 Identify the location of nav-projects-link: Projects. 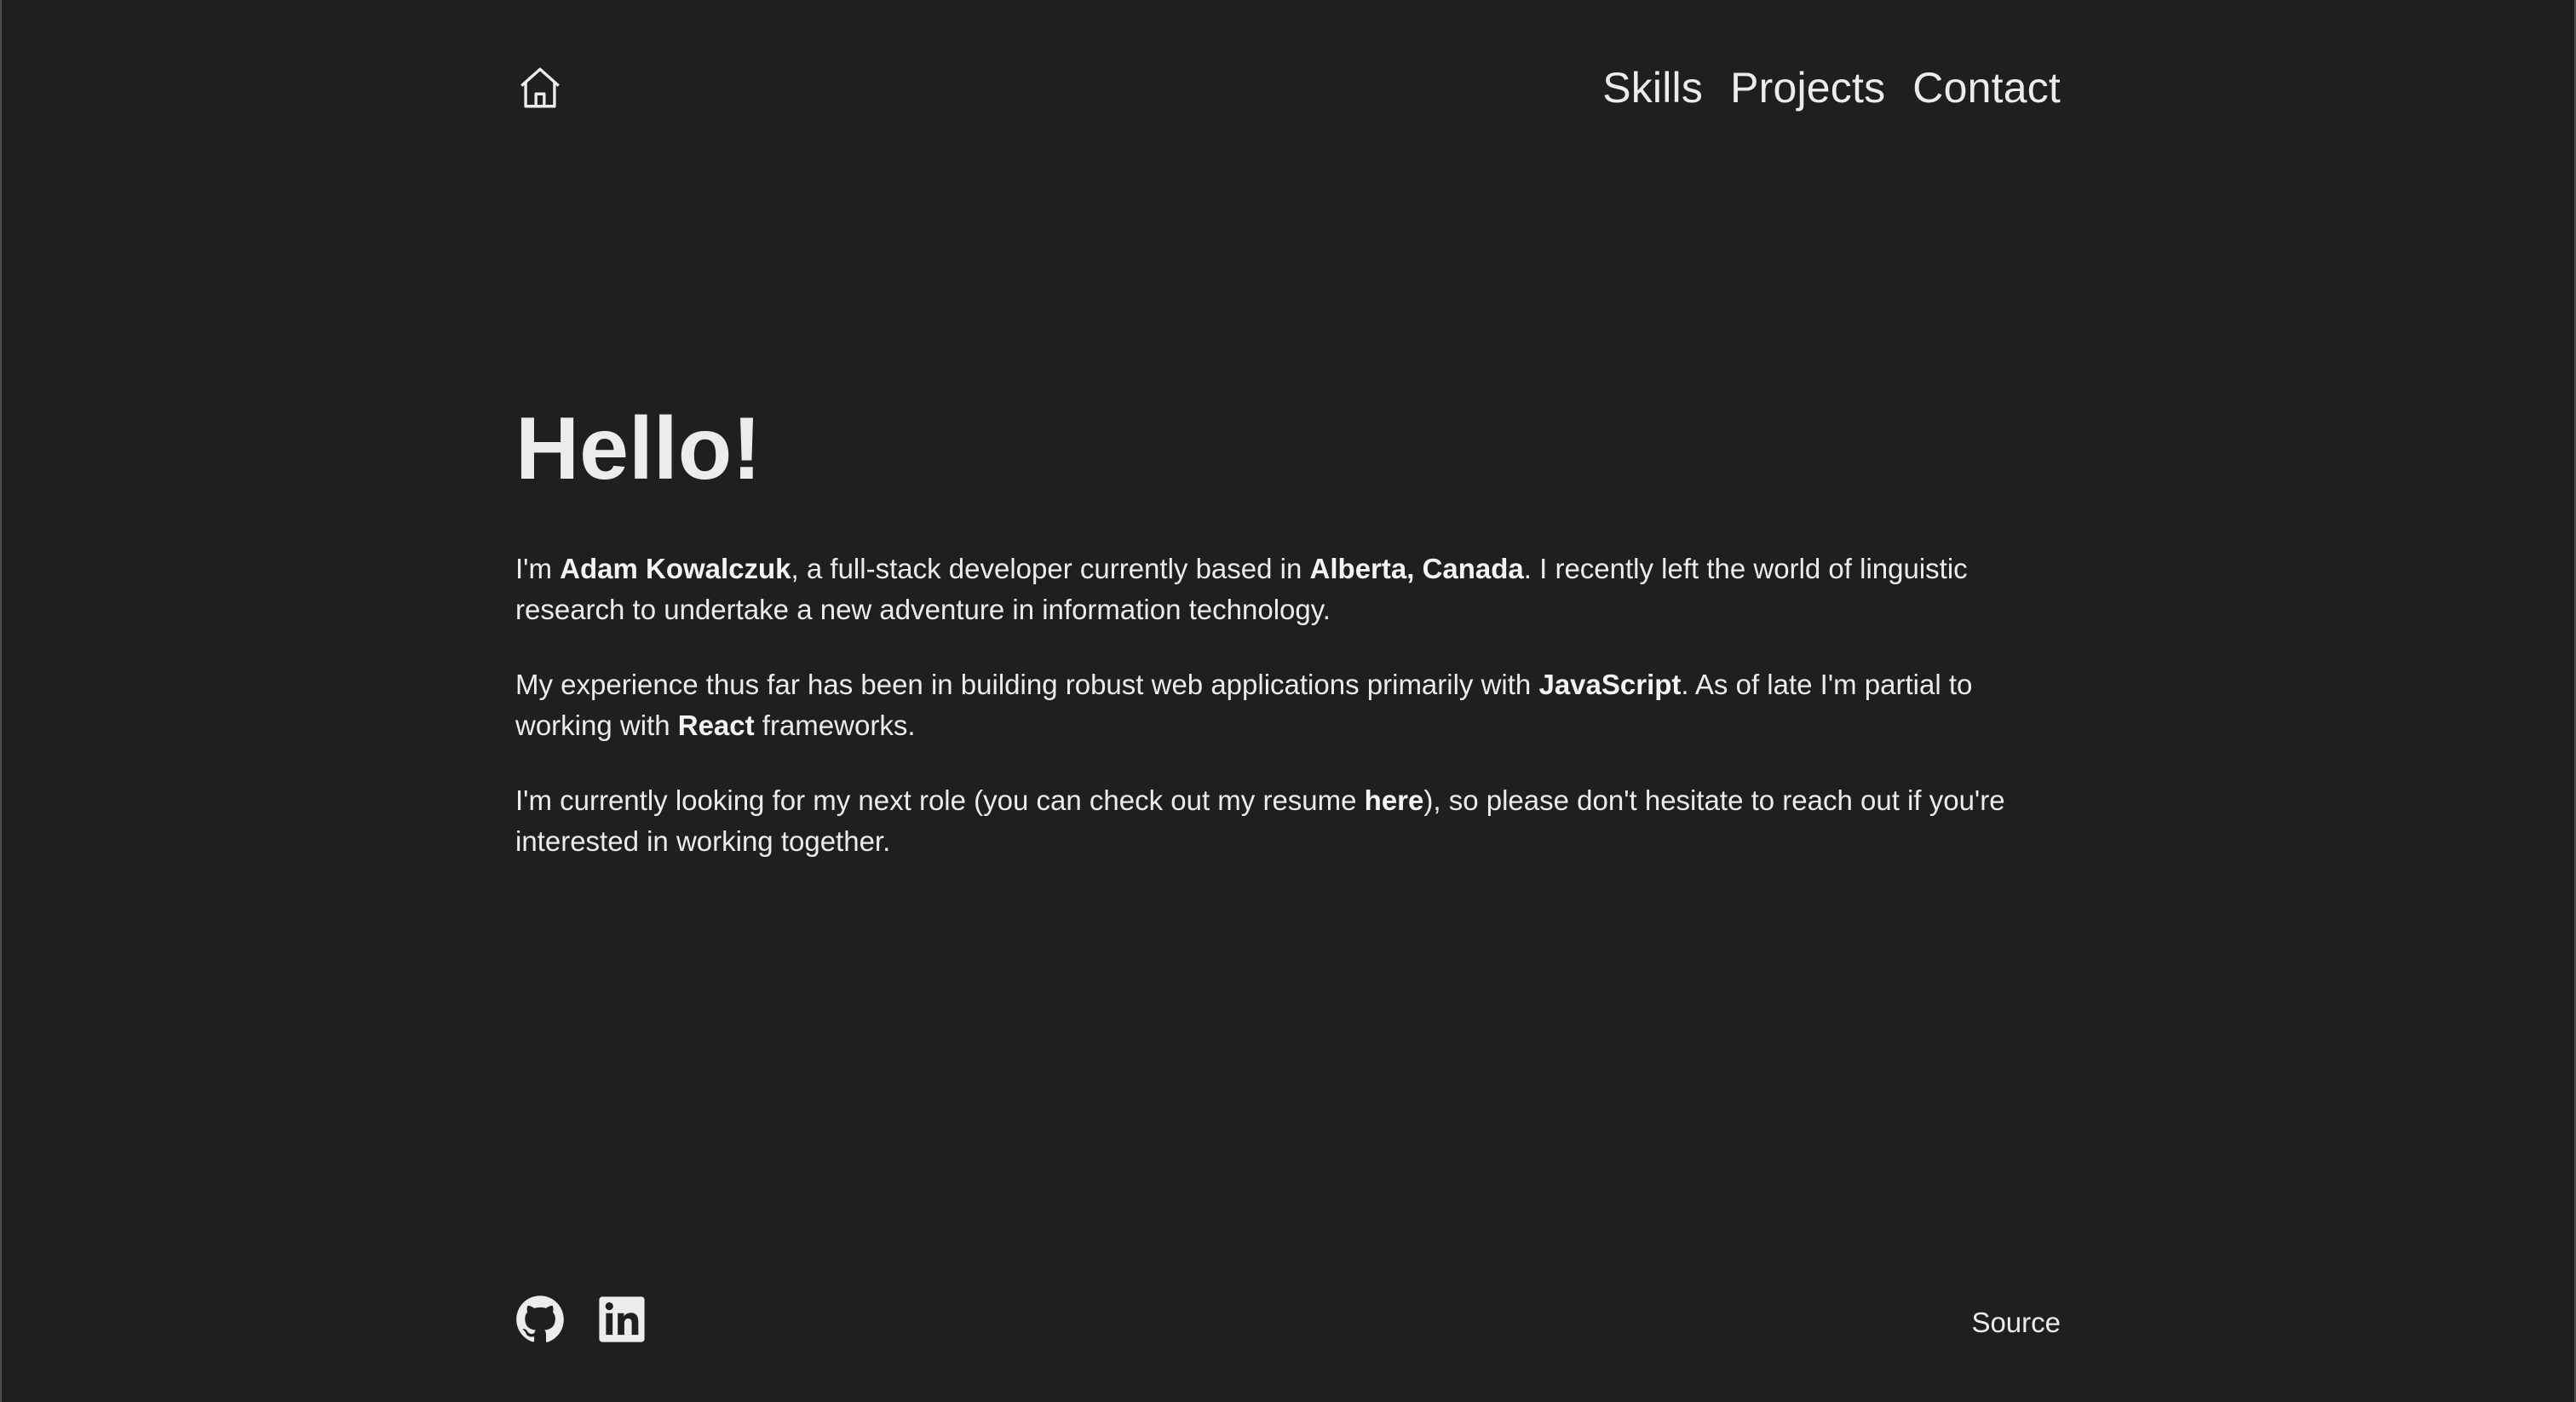
(1807, 87).